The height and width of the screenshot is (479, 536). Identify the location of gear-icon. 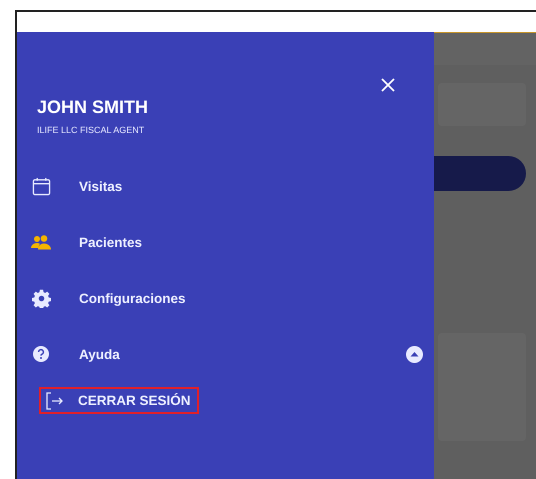
(41, 298).